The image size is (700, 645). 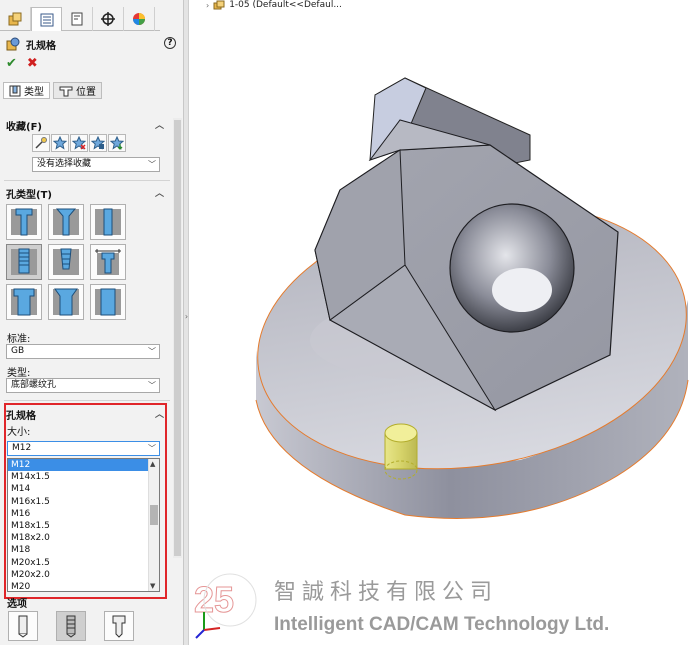 I want to click on star-save-icon, so click(x=98, y=143).